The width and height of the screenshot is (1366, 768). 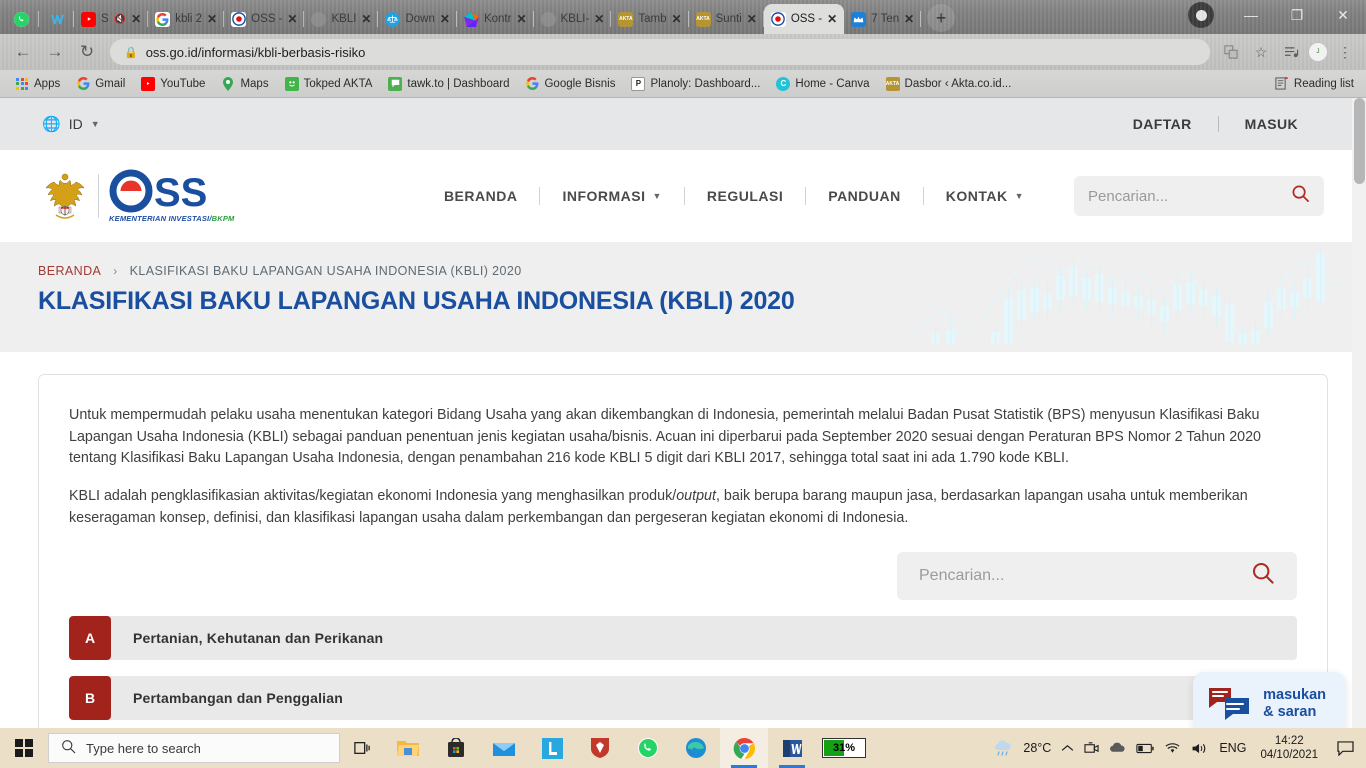 I want to click on header-search-input, so click(x=1189, y=196).